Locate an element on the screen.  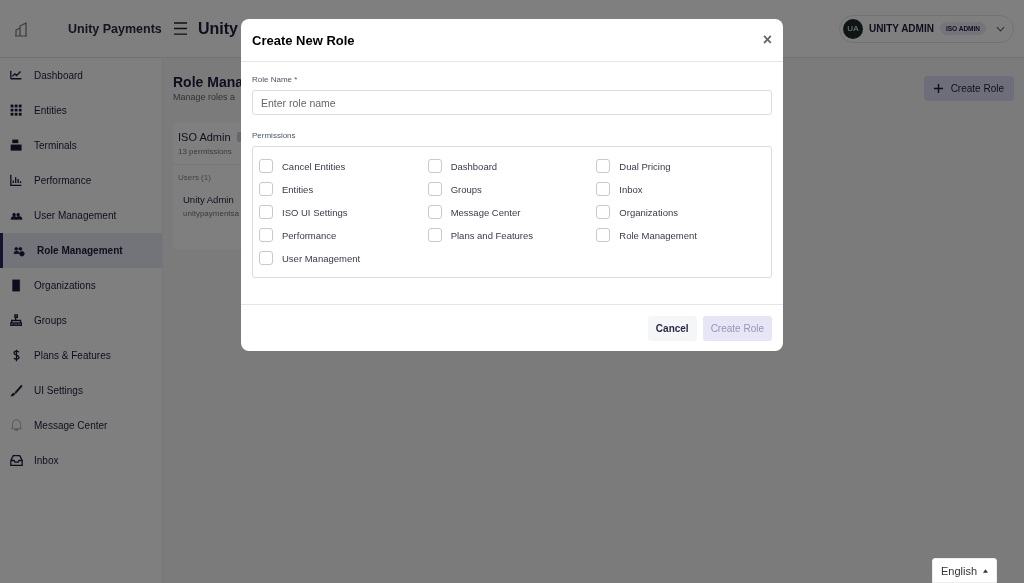
permission-label: Entities is located at coordinates (298, 189).